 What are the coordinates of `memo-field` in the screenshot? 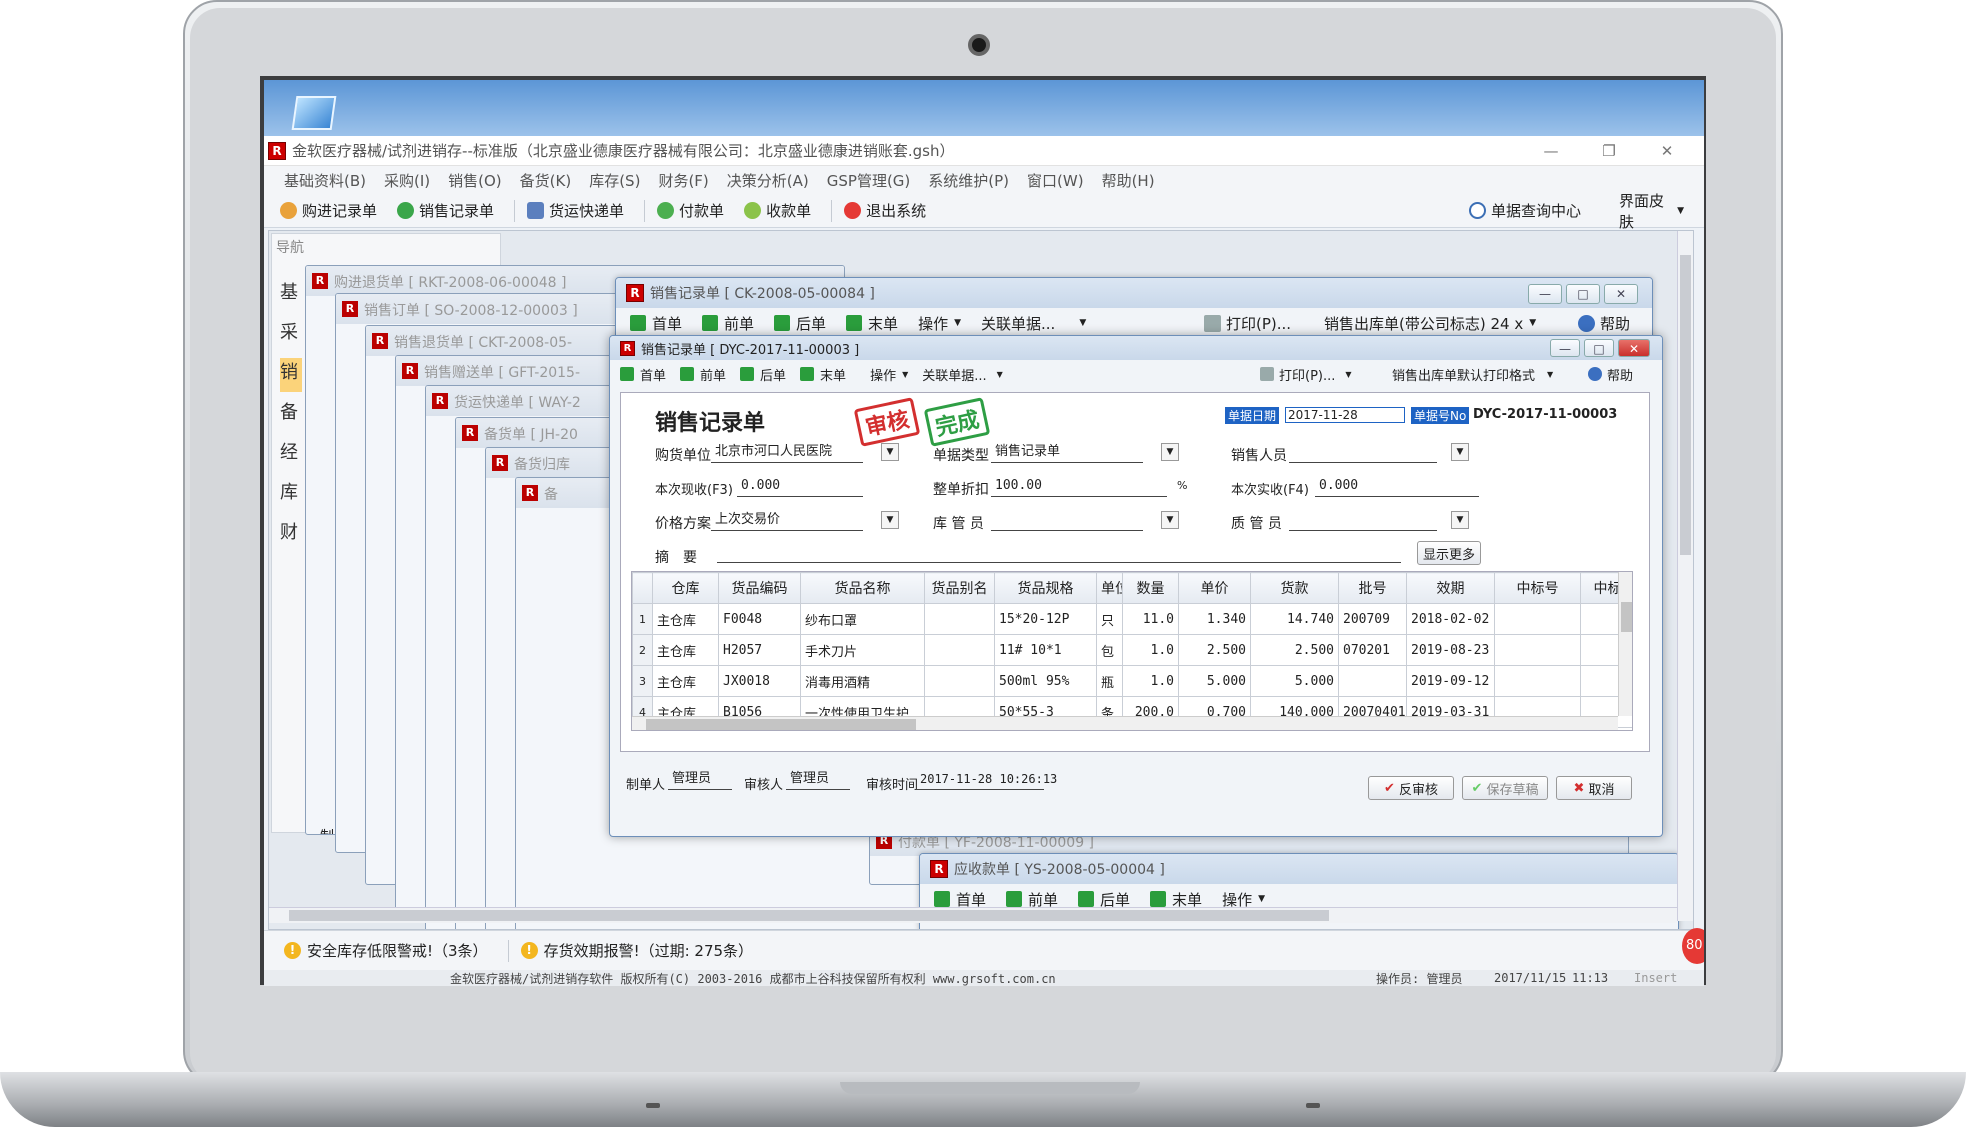 It's located at (1059, 553).